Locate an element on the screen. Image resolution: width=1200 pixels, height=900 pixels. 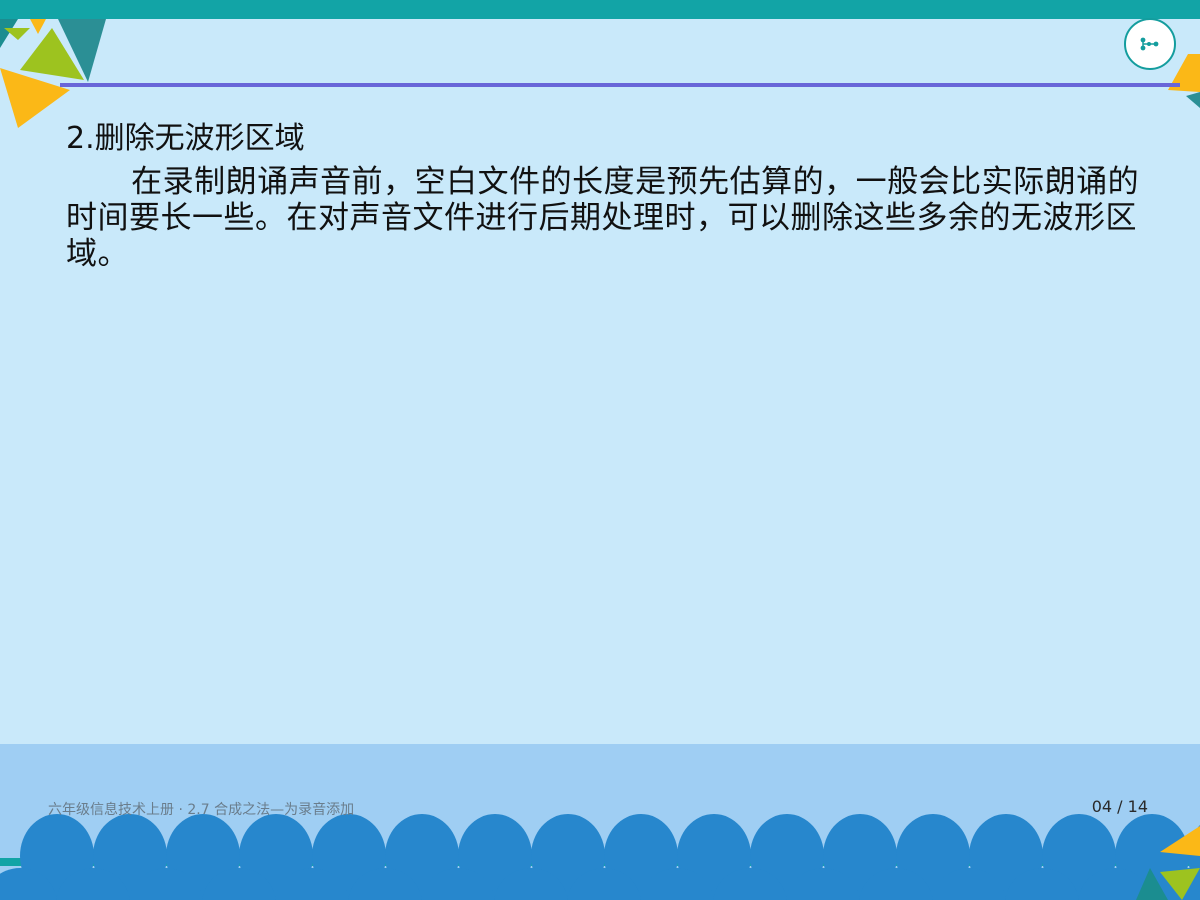
share-nodes-icon is located at coordinates (1149, 44).